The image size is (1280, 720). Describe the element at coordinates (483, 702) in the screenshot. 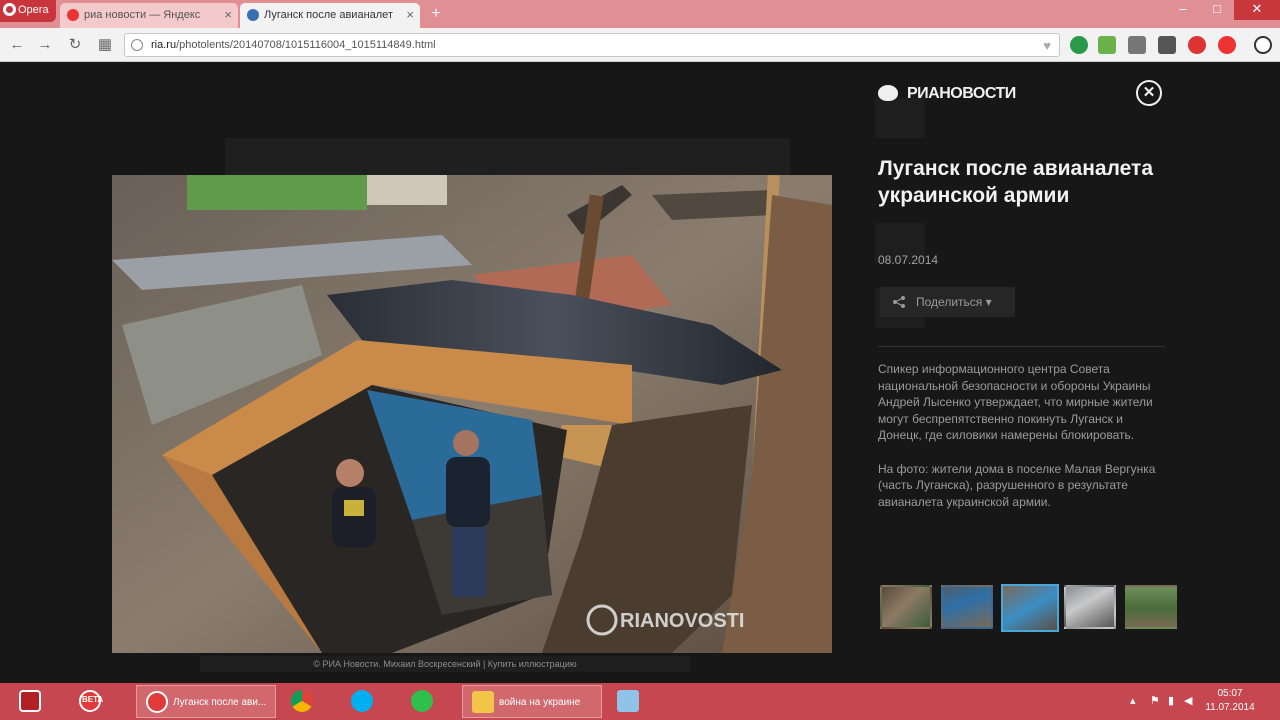

I see `folder-icon` at that location.